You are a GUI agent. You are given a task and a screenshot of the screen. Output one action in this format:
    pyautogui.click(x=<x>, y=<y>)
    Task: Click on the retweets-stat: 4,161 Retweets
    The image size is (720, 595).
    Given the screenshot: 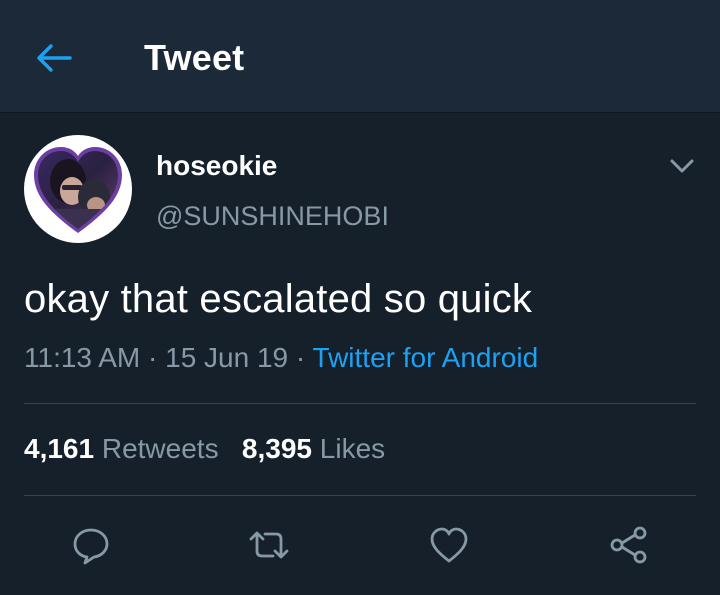 What is the action you would take?
    pyautogui.click(x=121, y=448)
    